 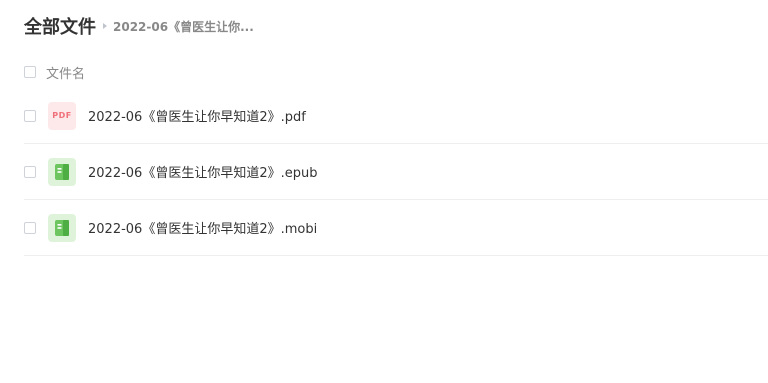 I want to click on pdf-file-icon: PDF, so click(x=62, y=115).